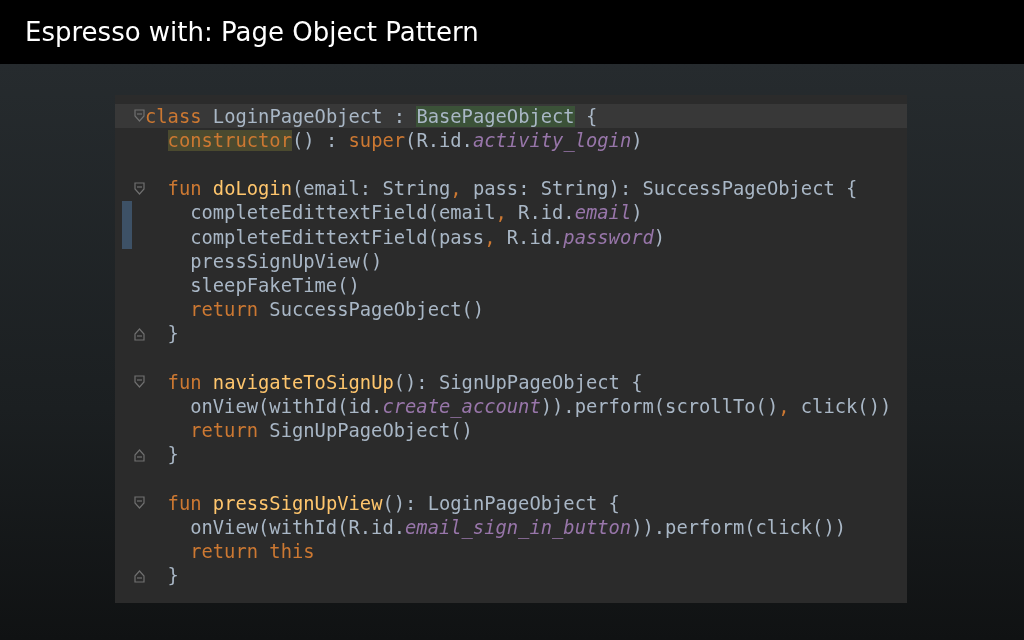  Describe the element at coordinates (371, 116) in the screenshot. I see `code-line: class LoginPageObject : BasePageObject {` at that location.